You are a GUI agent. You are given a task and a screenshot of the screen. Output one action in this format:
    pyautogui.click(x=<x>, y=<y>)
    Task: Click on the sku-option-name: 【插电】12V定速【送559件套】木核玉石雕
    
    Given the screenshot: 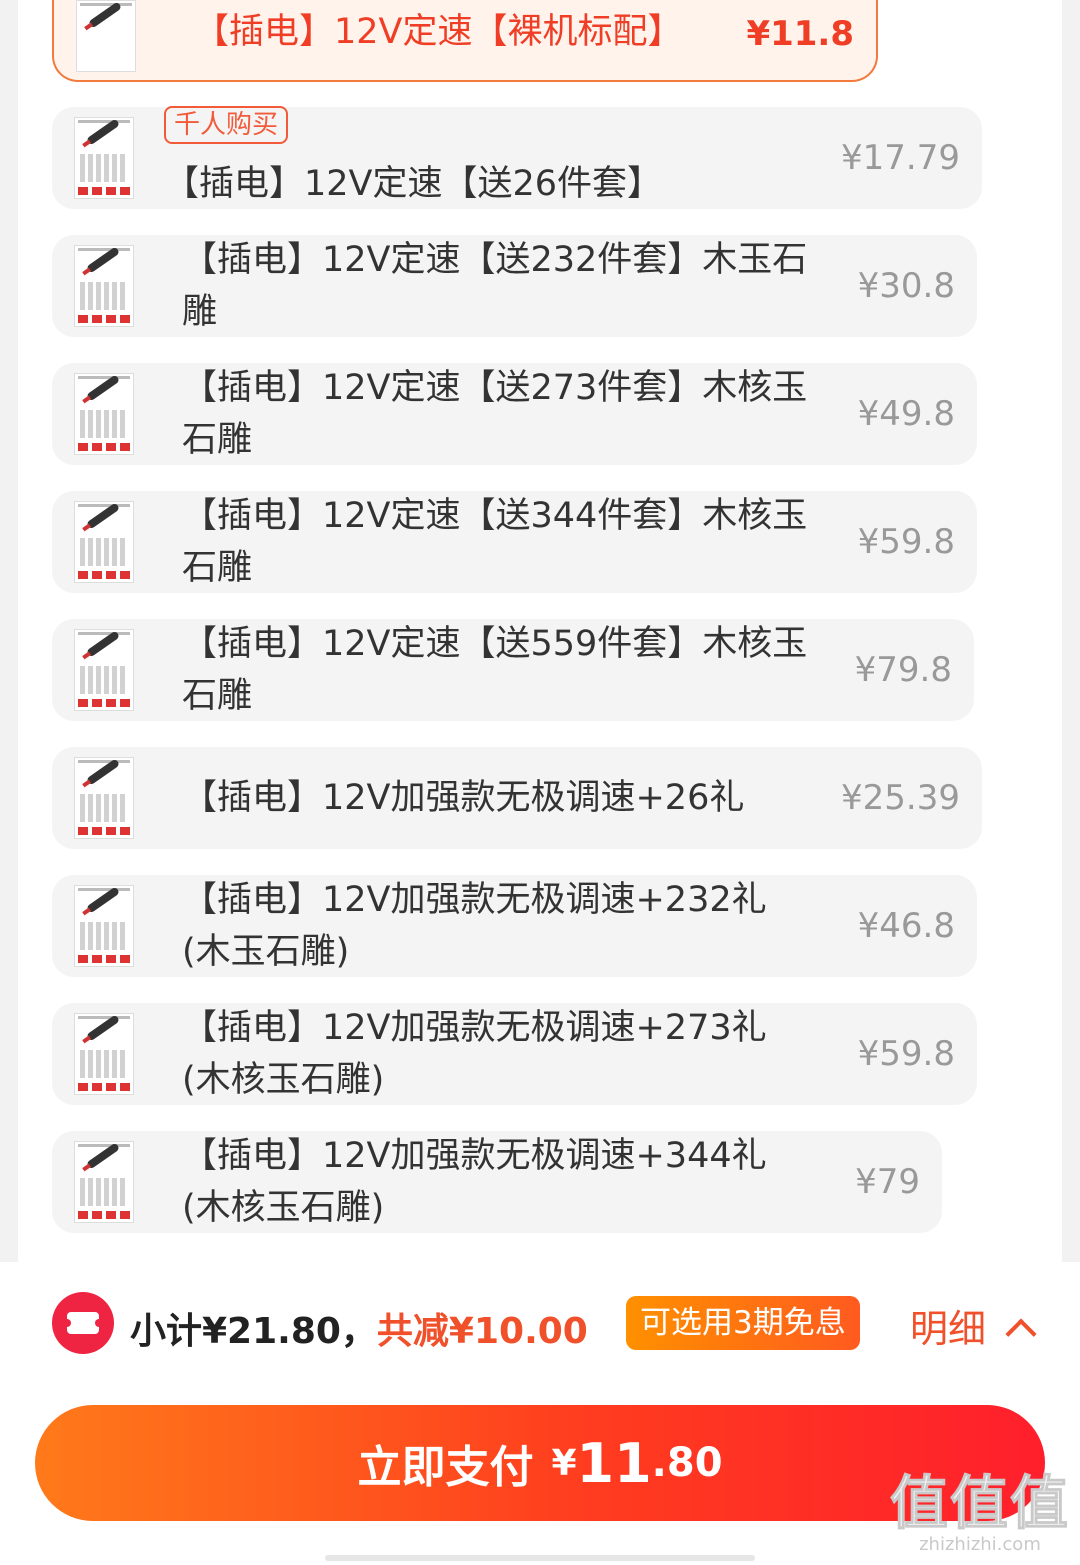 What is the action you would take?
    pyautogui.click(x=495, y=670)
    